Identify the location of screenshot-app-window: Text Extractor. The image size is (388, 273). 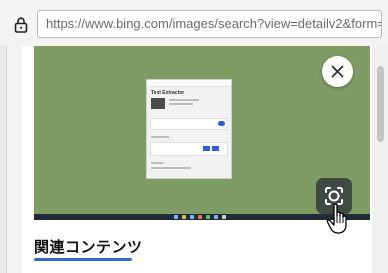
(189, 129).